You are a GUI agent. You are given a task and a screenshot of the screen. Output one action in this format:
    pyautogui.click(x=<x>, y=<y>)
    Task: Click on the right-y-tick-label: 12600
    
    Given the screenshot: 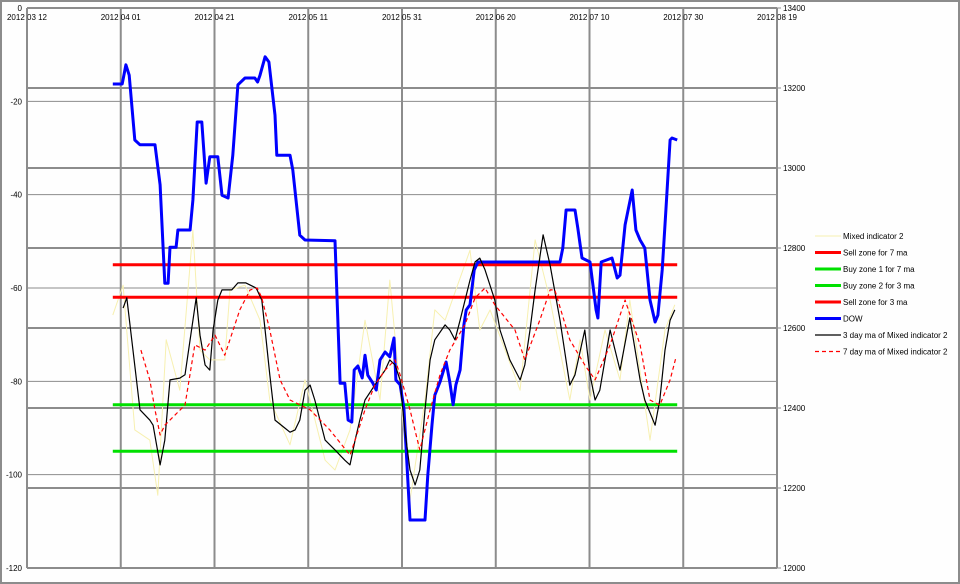 What is the action you would take?
    pyautogui.click(x=794, y=328)
    